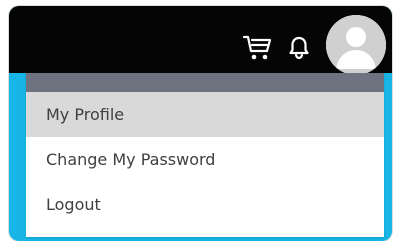  I want to click on menu-header-bar, so click(205, 82).